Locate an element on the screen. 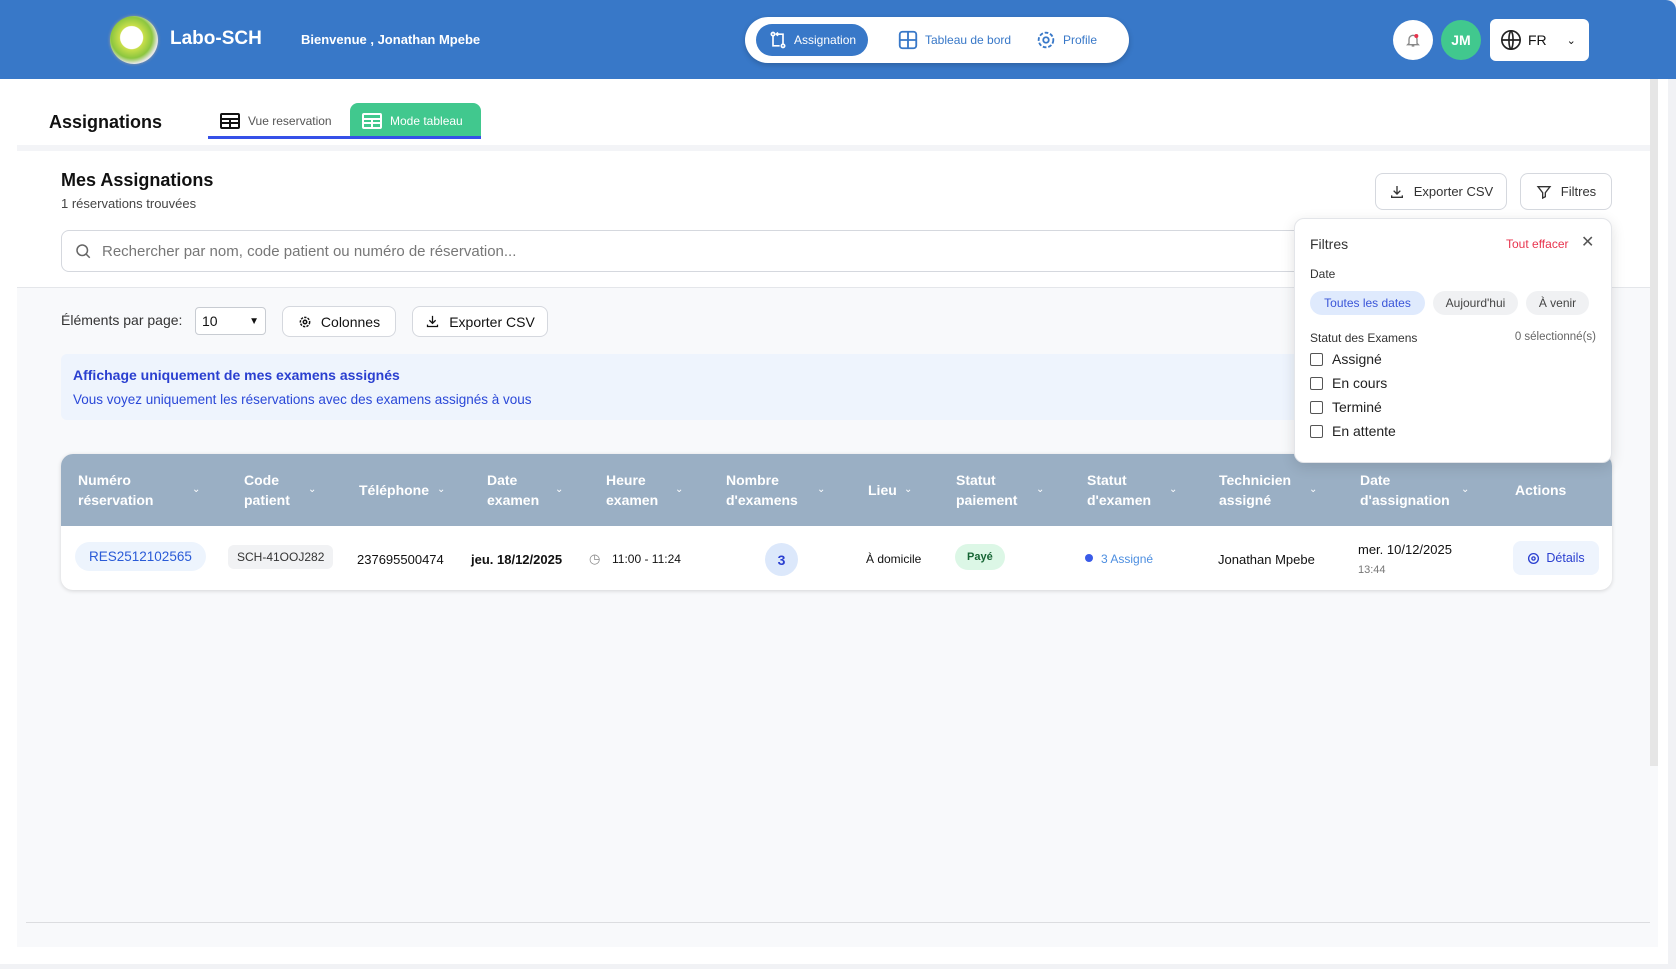 This screenshot has height=969, width=1676. columns-button: Colonnes is located at coordinates (339, 321).